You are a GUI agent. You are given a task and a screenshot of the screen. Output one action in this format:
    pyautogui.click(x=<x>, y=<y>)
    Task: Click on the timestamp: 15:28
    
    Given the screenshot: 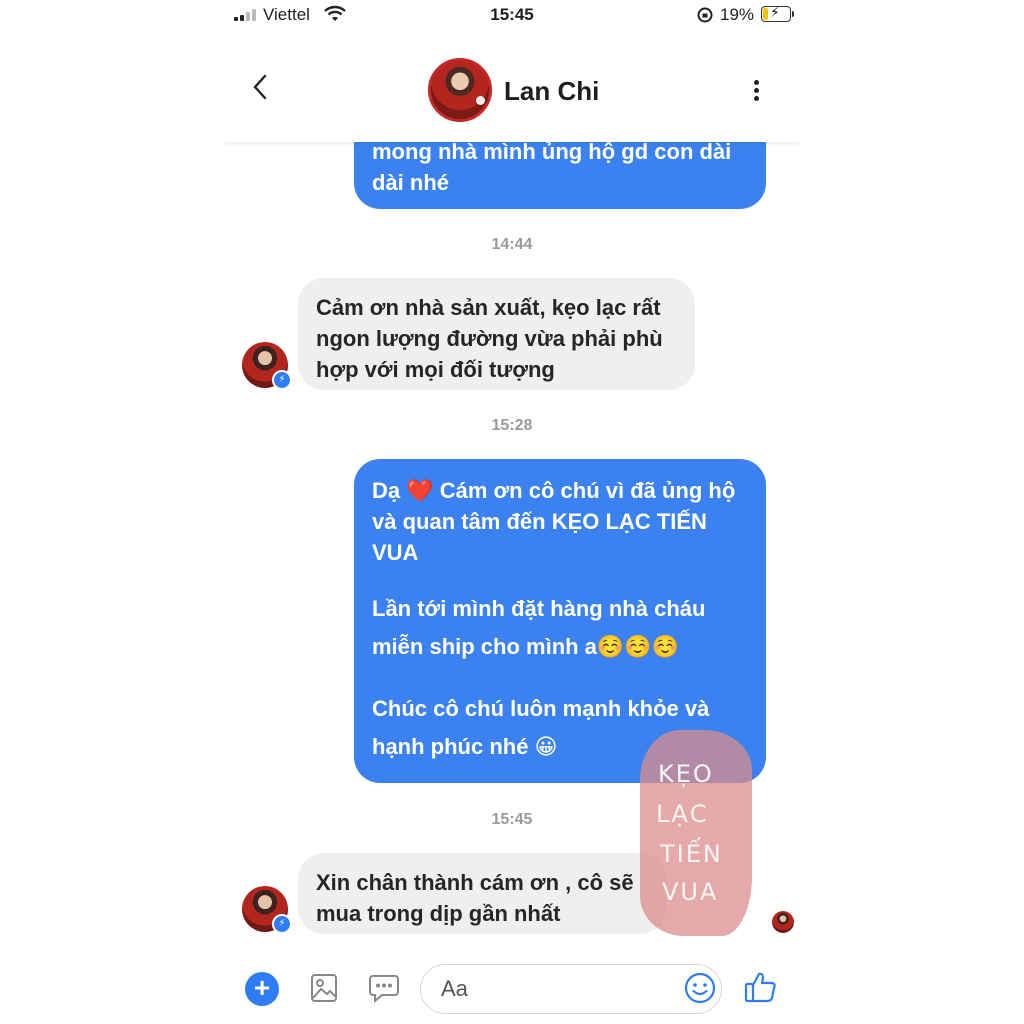 What is the action you would take?
    pyautogui.click(x=512, y=425)
    